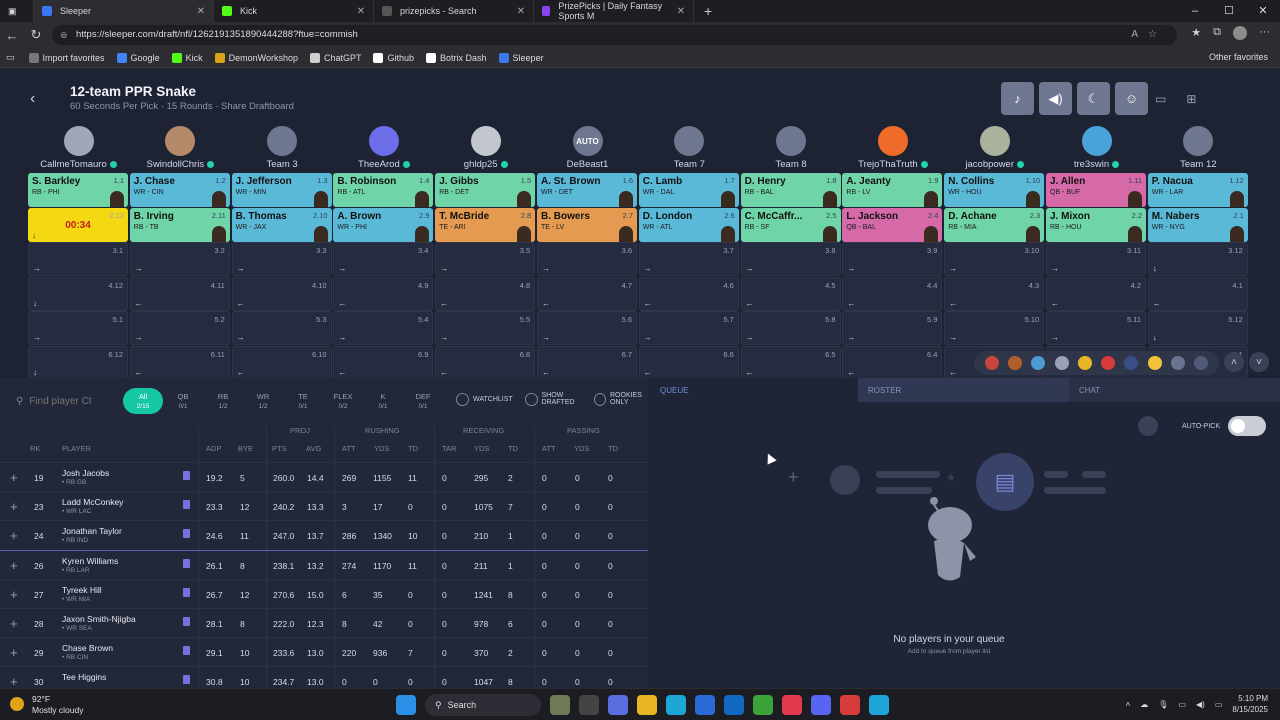 Image resolution: width=1280 pixels, height=720 pixels. I want to click on position-tab: WR 1/2, so click(263, 401).